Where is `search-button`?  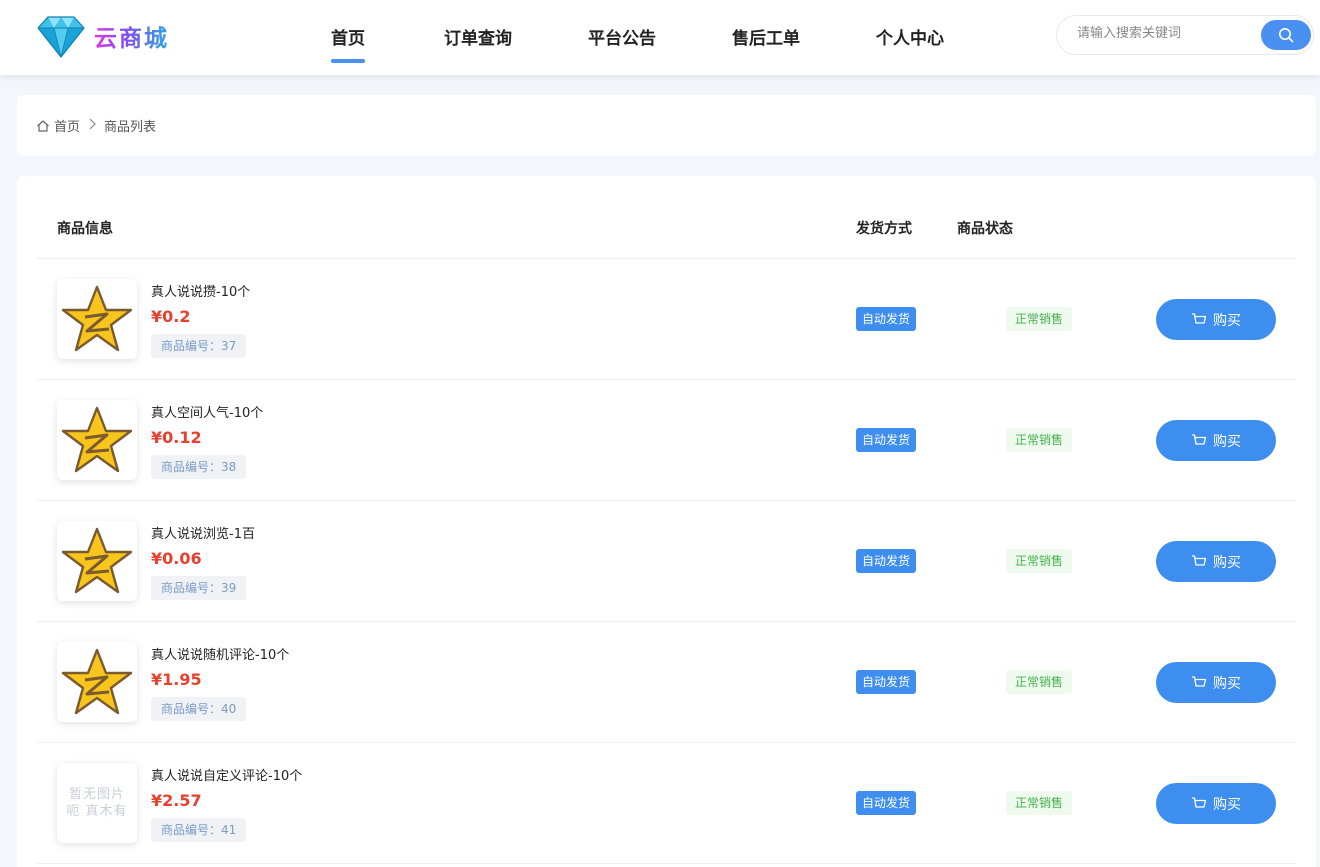
search-button is located at coordinates (1286, 35).